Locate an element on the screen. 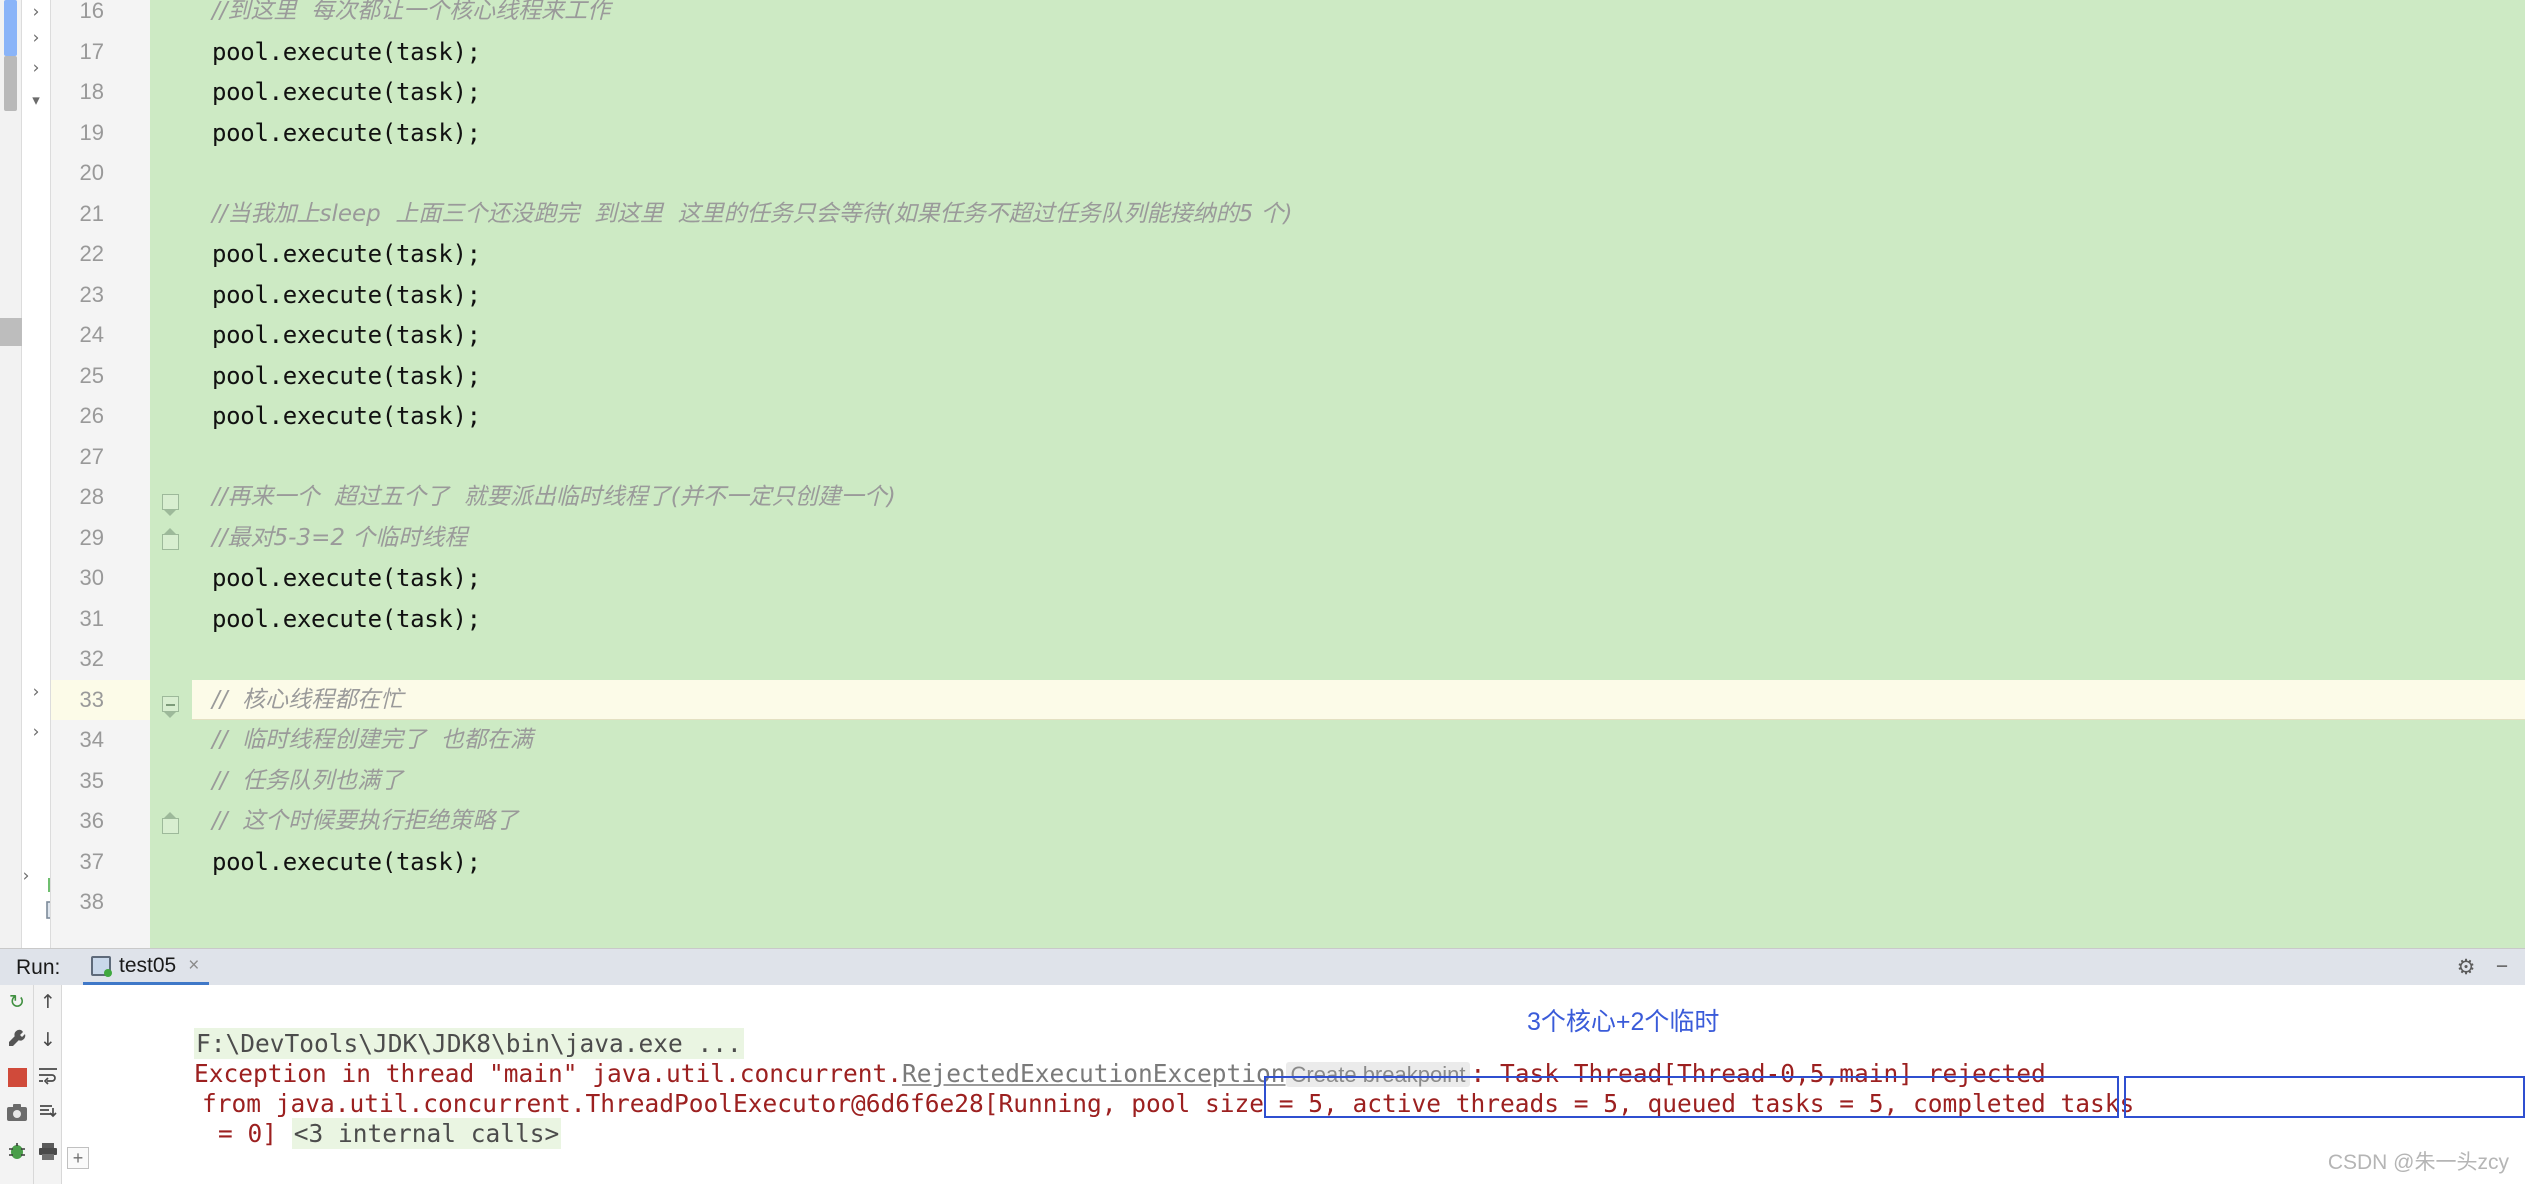 The height and width of the screenshot is (1184, 2525). minimize-icon: − is located at coordinates (2502, 967).